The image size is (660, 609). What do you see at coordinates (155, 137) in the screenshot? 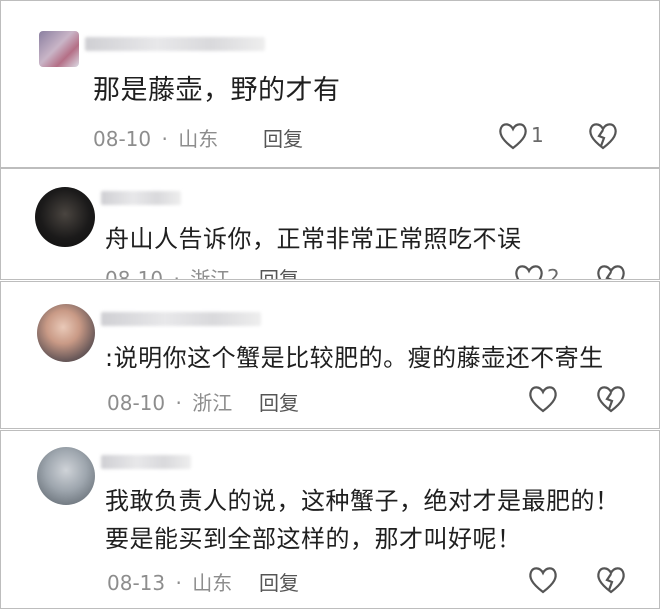
I see `comment-meta: 08-10 · 山东` at bounding box center [155, 137].